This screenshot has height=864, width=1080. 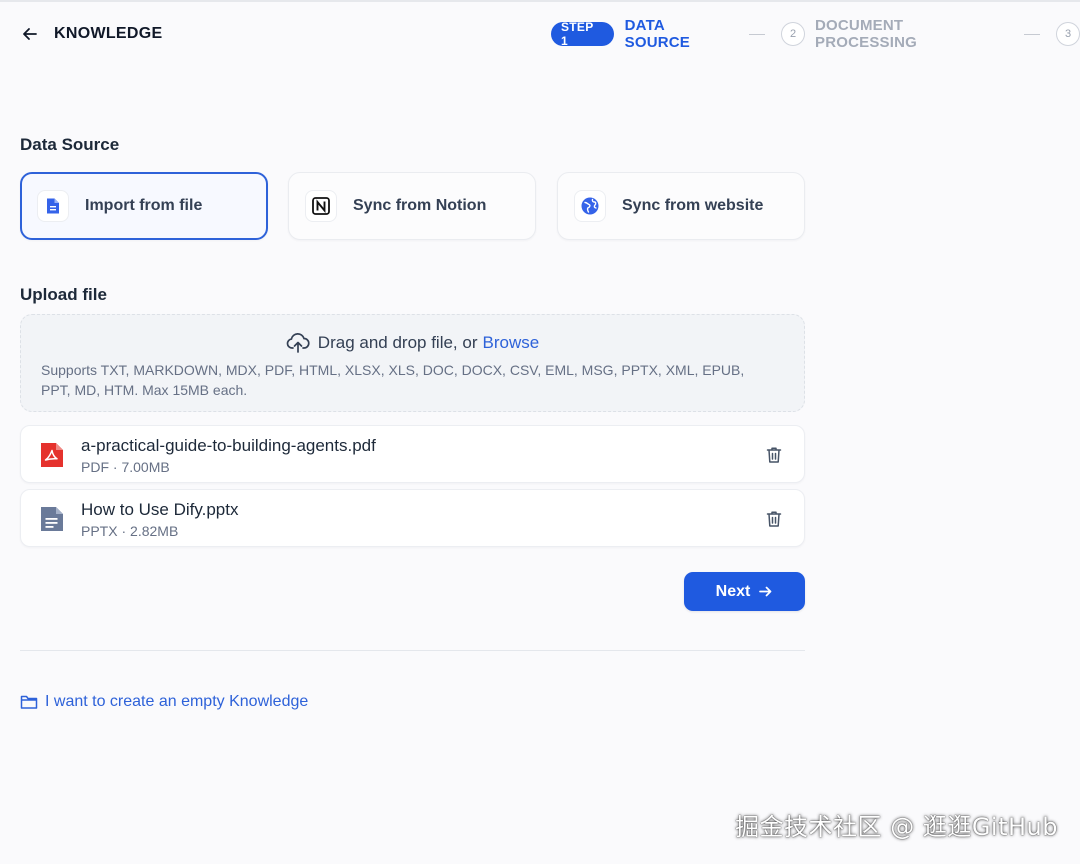 I want to click on source-label: Sync from Notion, so click(x=420, y=205).